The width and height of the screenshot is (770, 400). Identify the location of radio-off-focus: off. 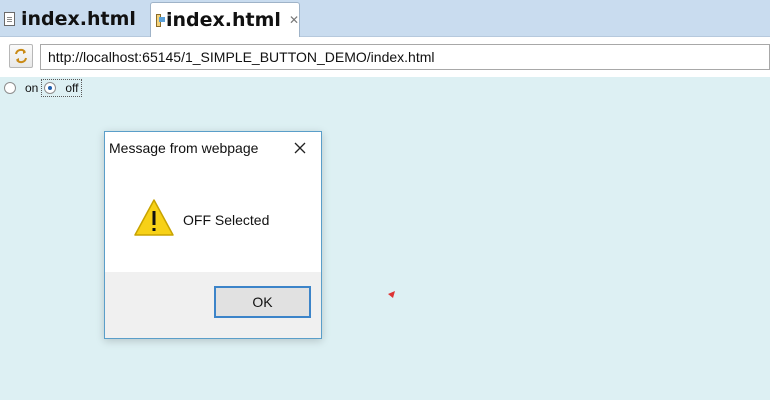
(62, 88).